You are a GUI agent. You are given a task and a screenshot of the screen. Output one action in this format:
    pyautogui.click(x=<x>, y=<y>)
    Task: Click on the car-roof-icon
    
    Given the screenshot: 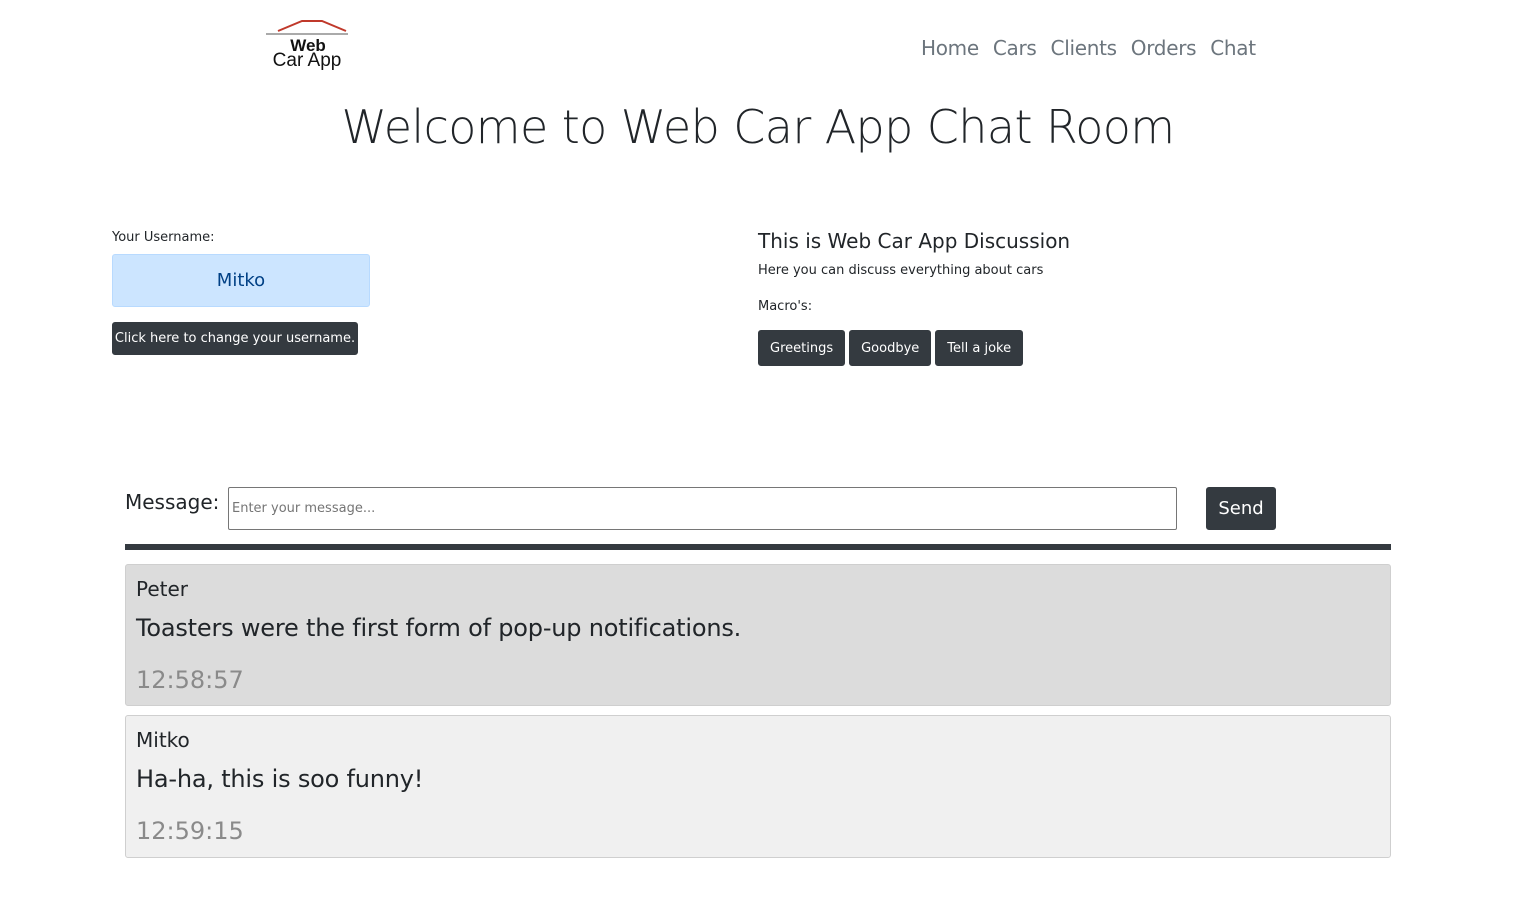 What is the action you would take?
    pyautogui.click(x=307, y=27)
    